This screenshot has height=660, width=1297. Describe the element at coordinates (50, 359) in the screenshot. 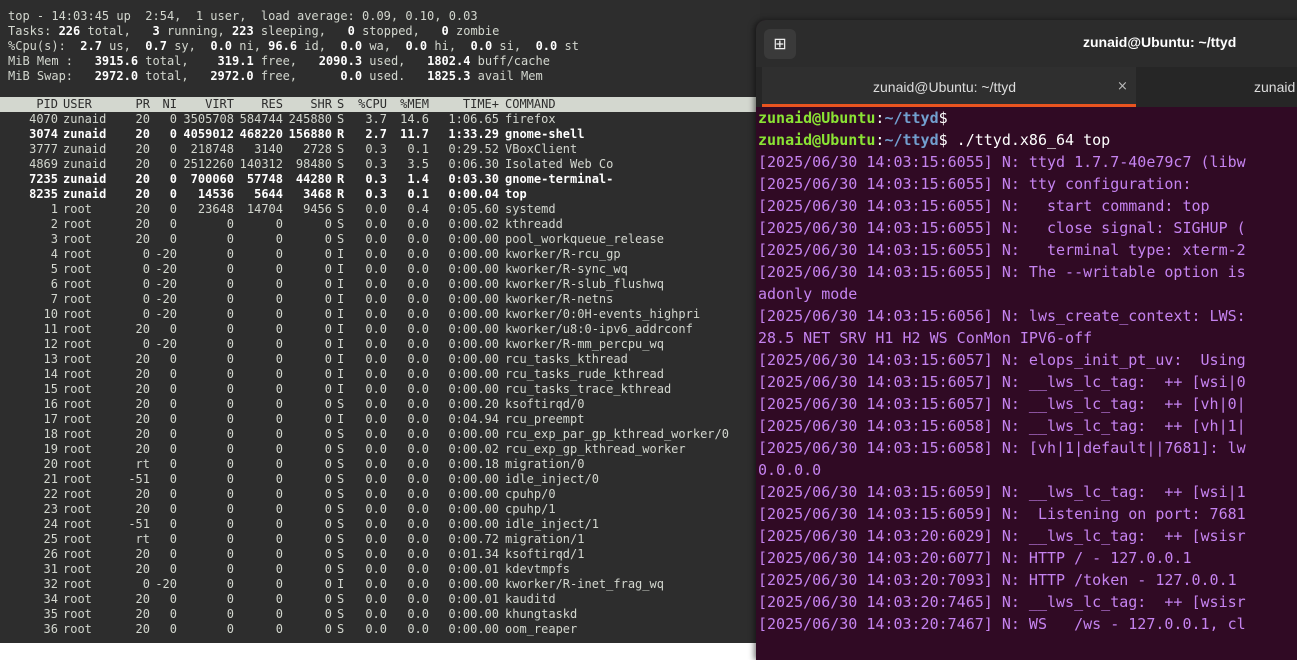

I see `cell-pid: 13` at that location.